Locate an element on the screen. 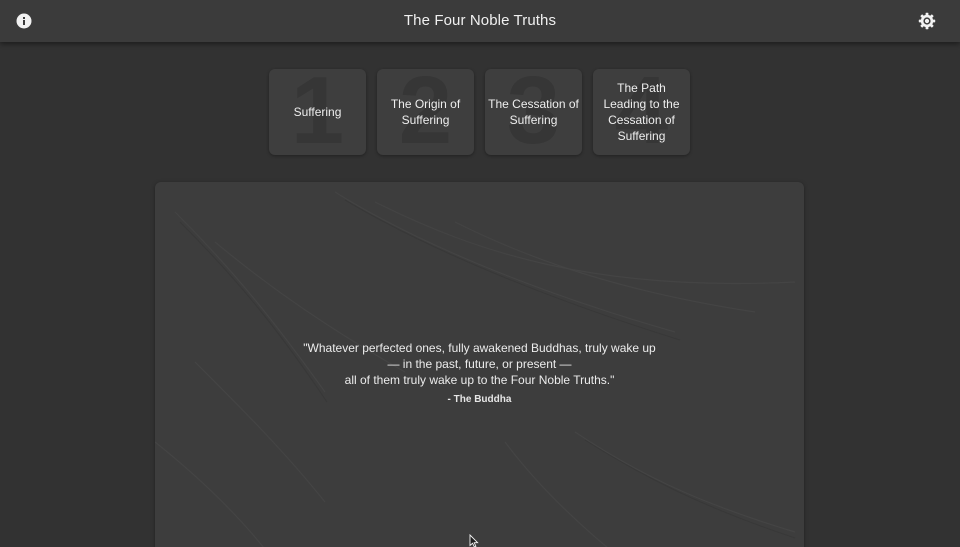 Image resolution: width=960 pixels, height=547 pixels. quote-author: - The Buddha is located at coordinates (479, 399).